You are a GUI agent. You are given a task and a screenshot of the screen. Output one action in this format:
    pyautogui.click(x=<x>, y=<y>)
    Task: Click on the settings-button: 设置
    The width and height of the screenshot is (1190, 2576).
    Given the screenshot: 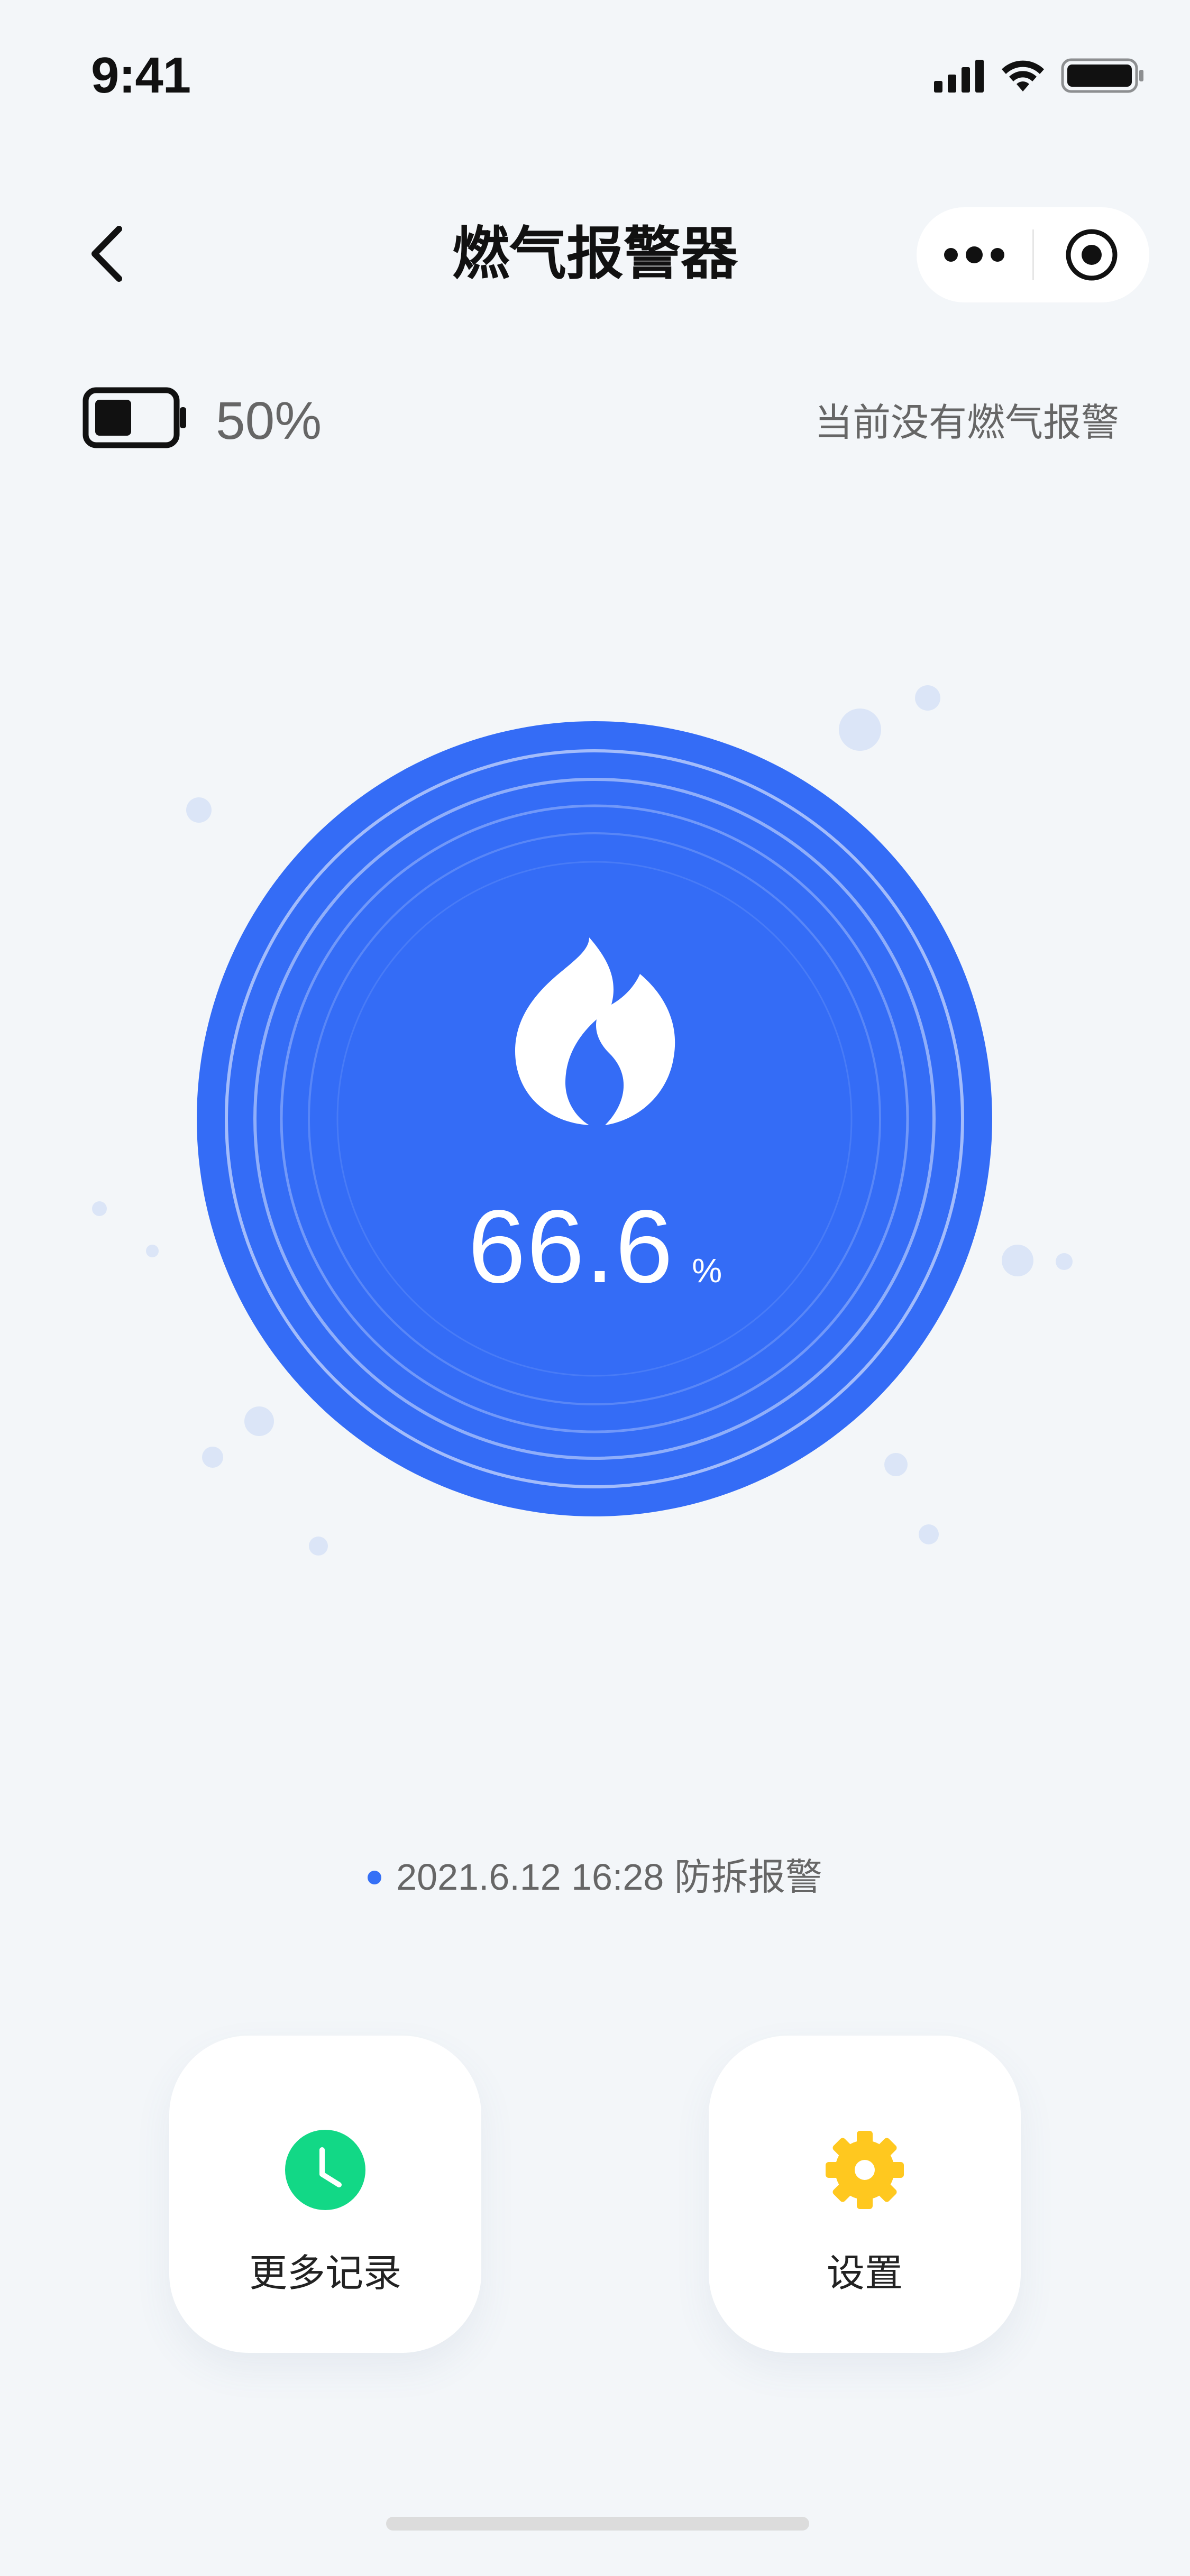 What is the action you would take?
    pyautogui.click(x=865, y=2194)
    